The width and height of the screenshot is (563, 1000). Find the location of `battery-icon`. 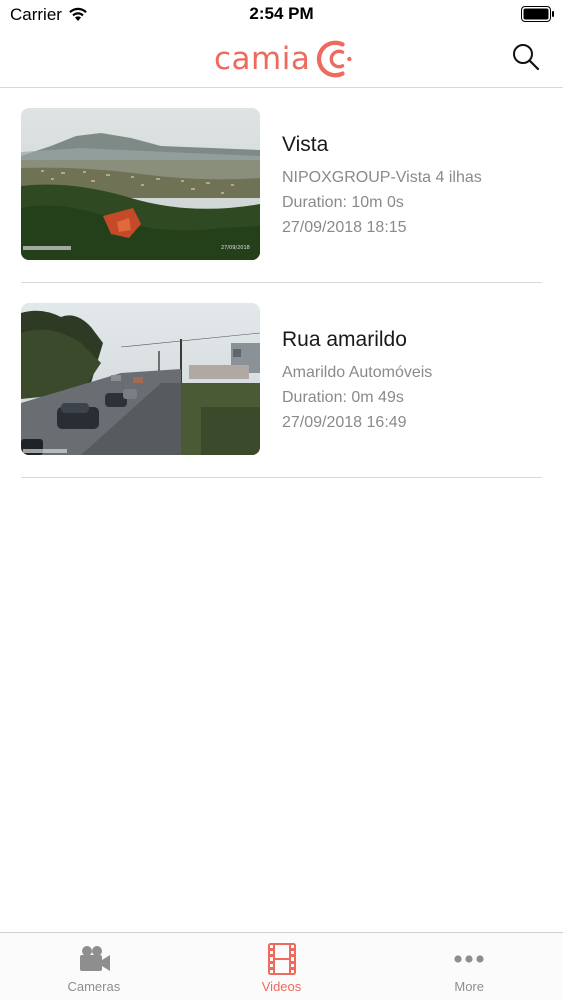

battery-icon is located at coordinates (537, 14).